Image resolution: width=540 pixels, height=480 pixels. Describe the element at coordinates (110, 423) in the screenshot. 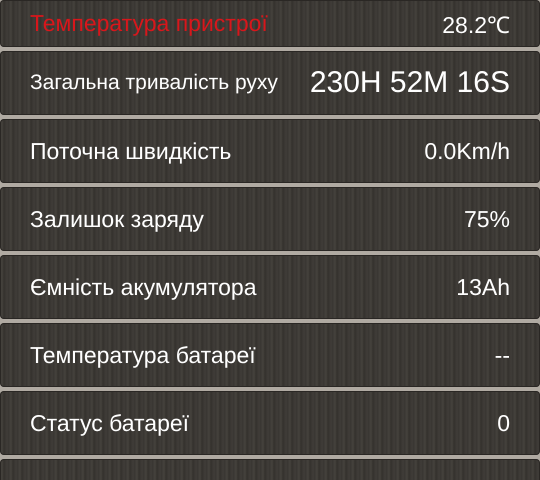

I see `row-label: Статус батареї` at that location.